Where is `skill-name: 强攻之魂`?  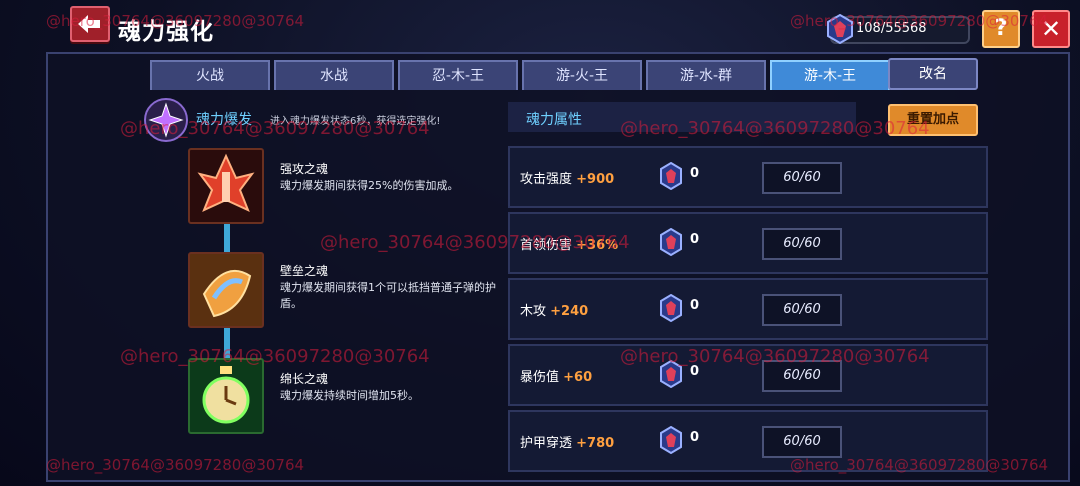 skill-name: 强攻之魂 is located at coordinates (304, 169).